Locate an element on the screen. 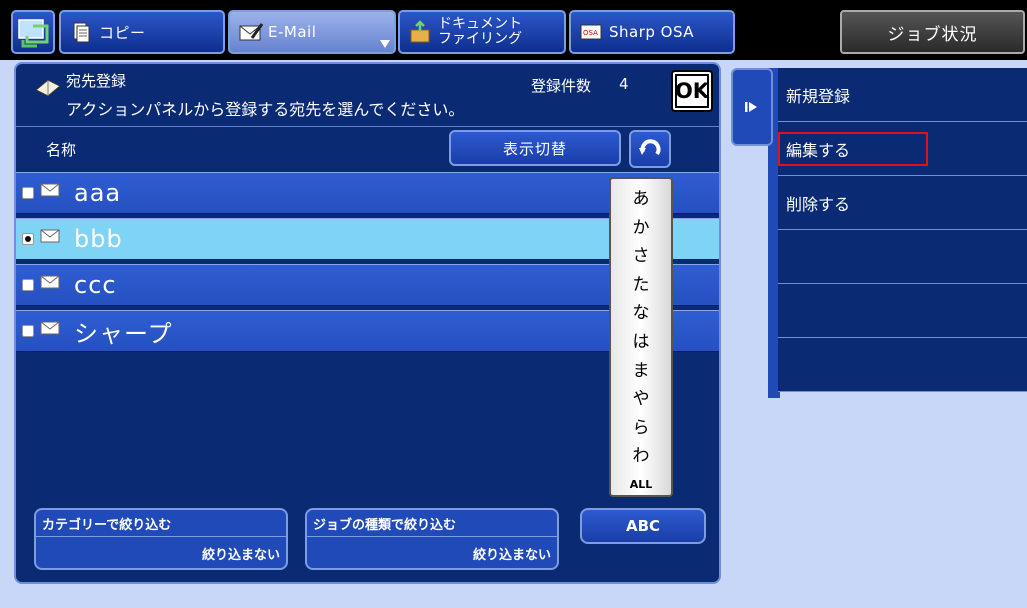 The image size is (1027, 608). tab-copy-label: コピー is located at coordinates (122, 32).